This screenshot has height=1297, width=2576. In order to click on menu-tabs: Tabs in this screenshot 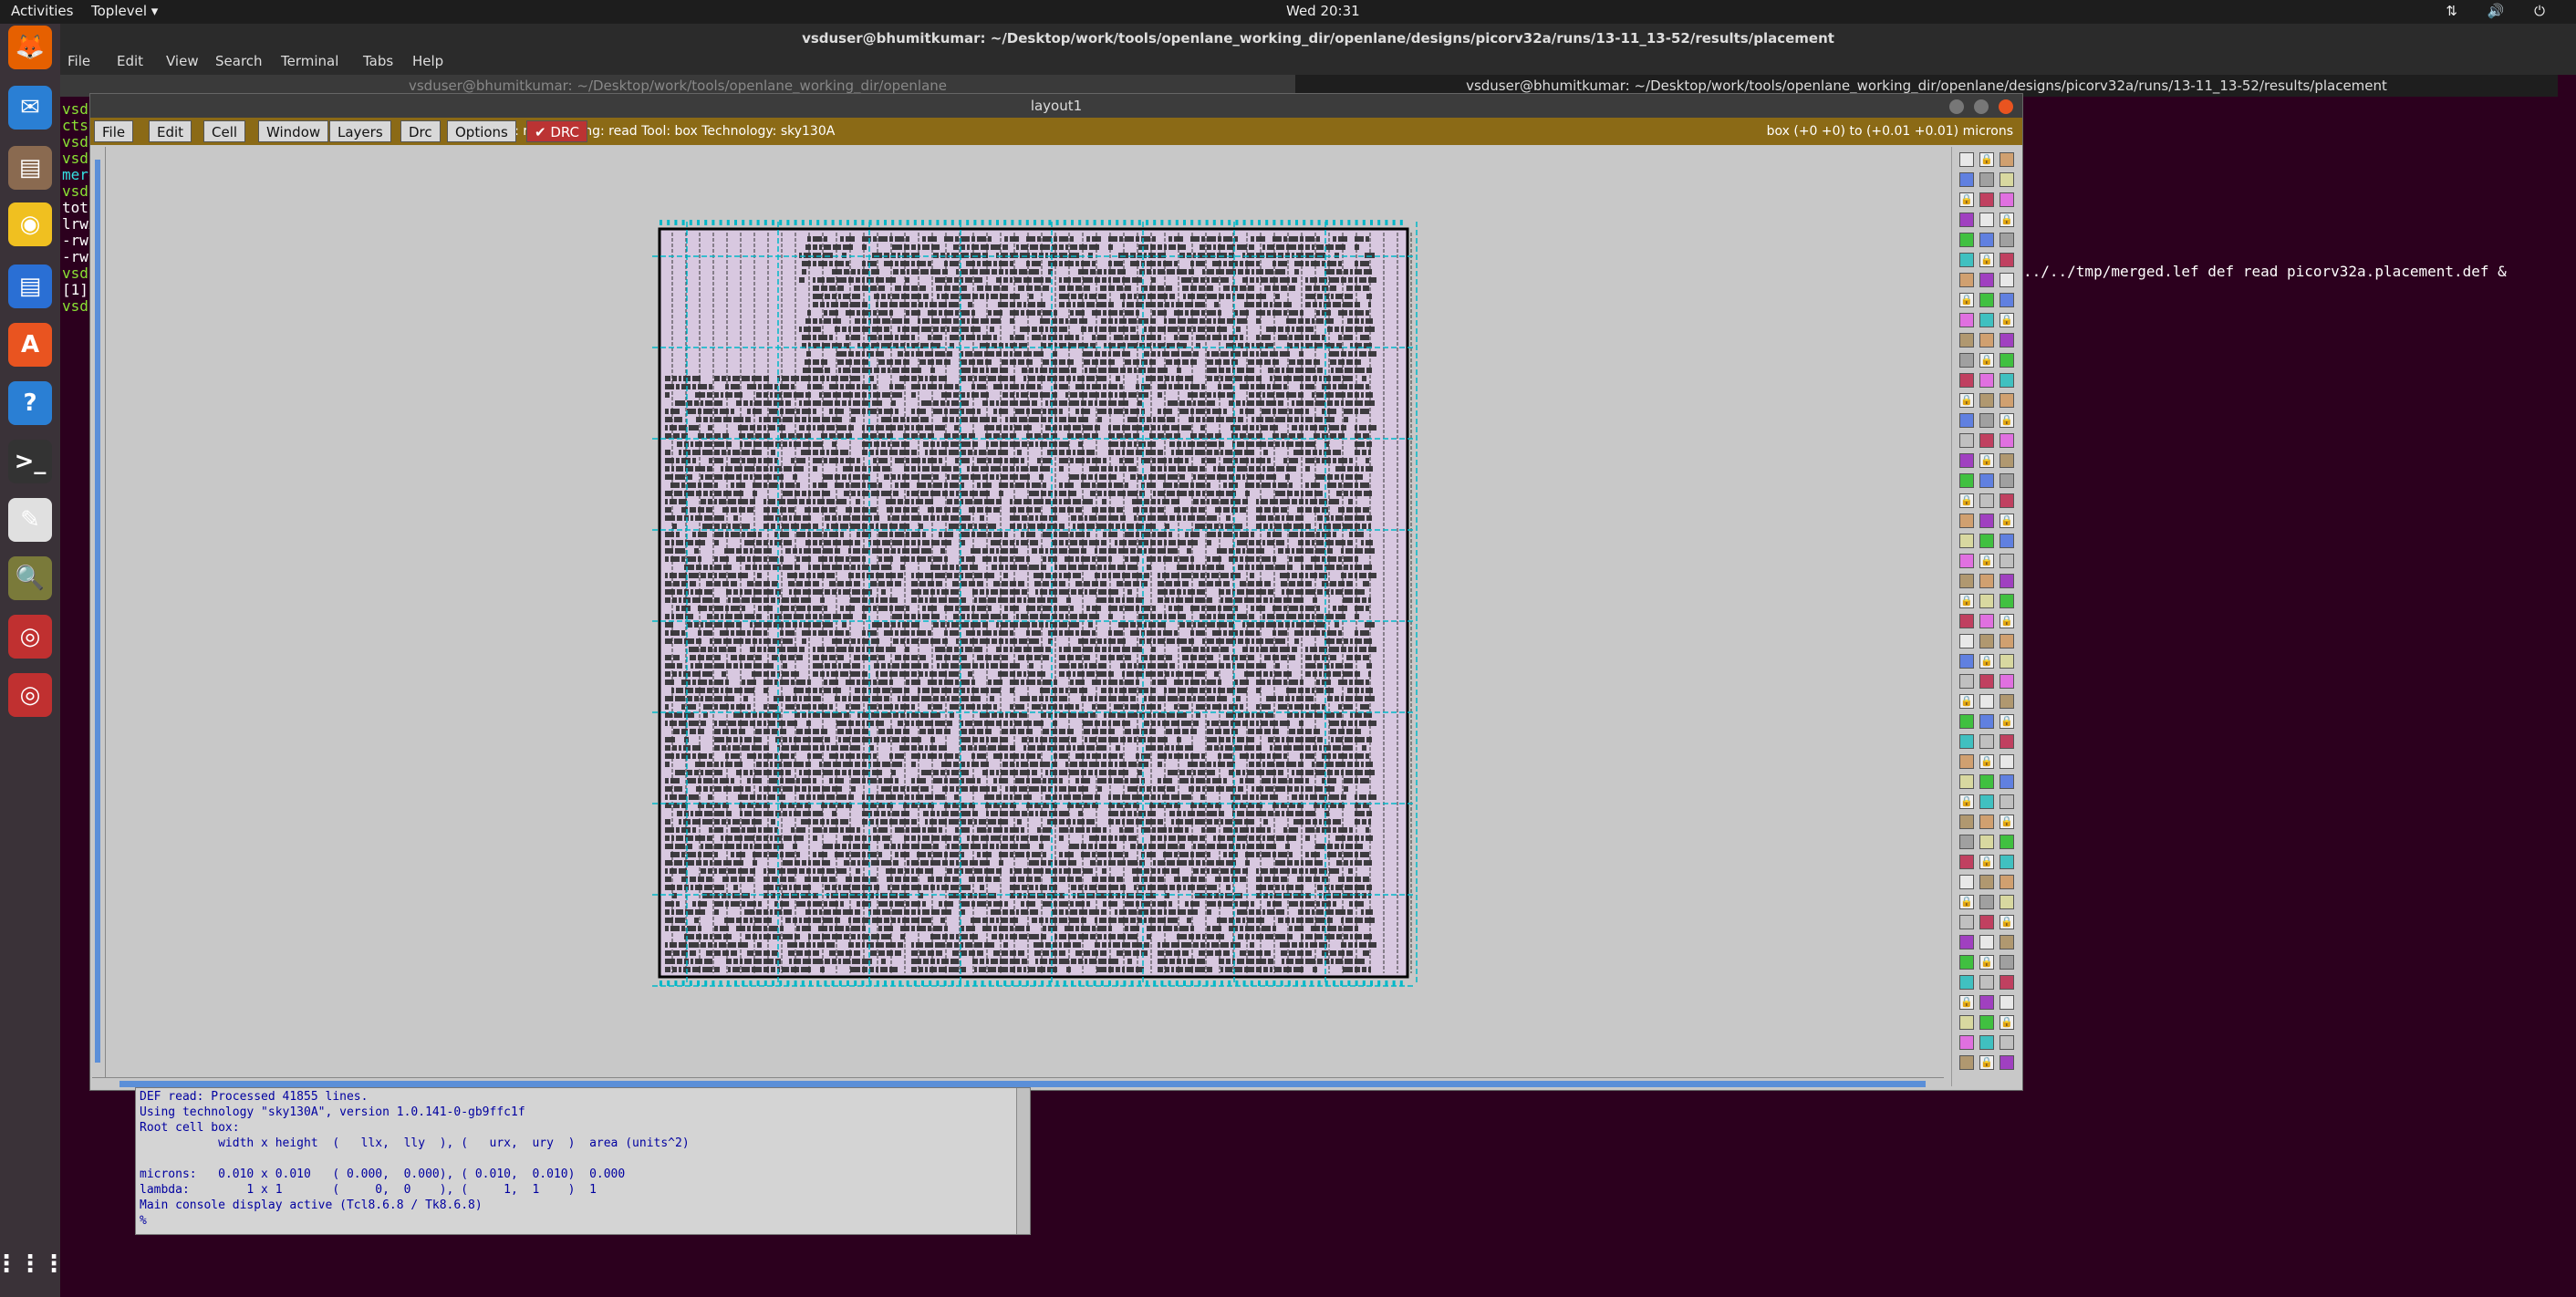, I will do `click(378, 61)`.